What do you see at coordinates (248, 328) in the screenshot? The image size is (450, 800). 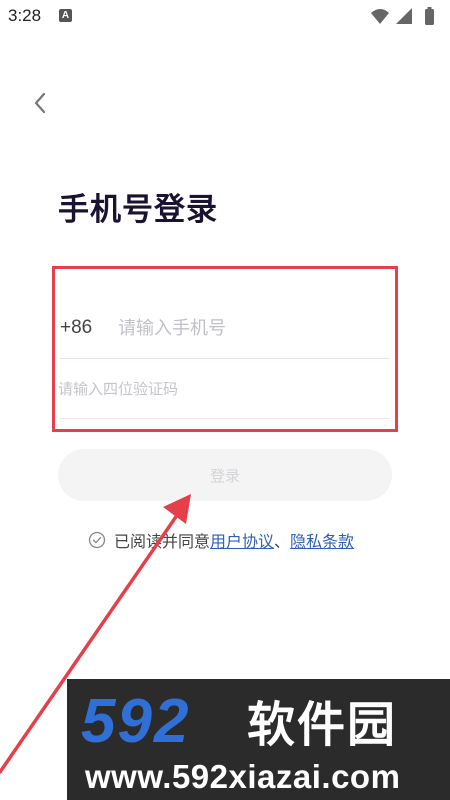 I see `phone-input` at bounding box center [248, 328].